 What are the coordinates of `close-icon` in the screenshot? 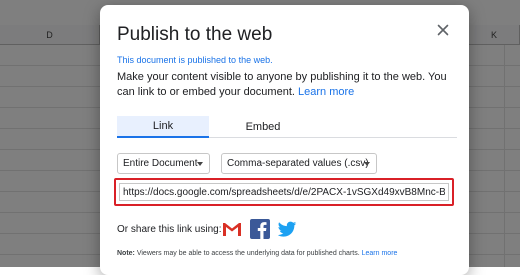 It's located at (443, 30).